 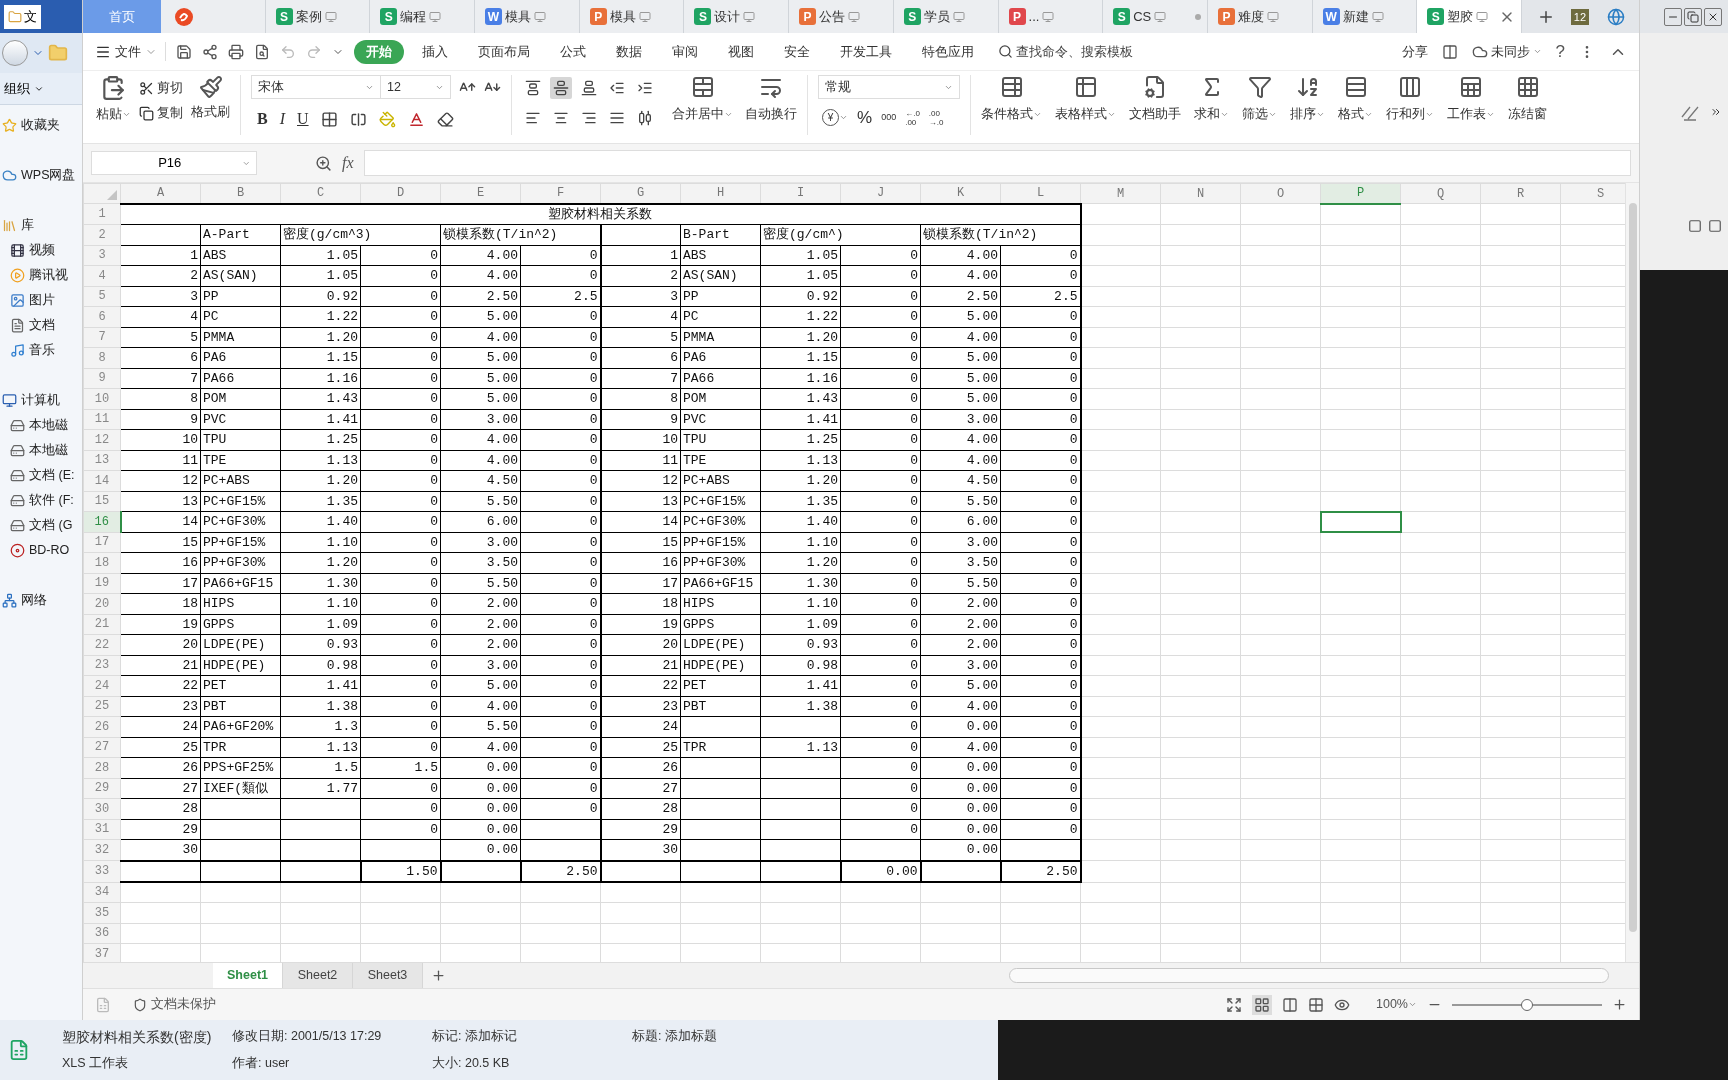 What do you see at coordinates (1290, 1004) in the screenshot?
I see `page-break-view-icon` at bounding box center [1290, 1004].